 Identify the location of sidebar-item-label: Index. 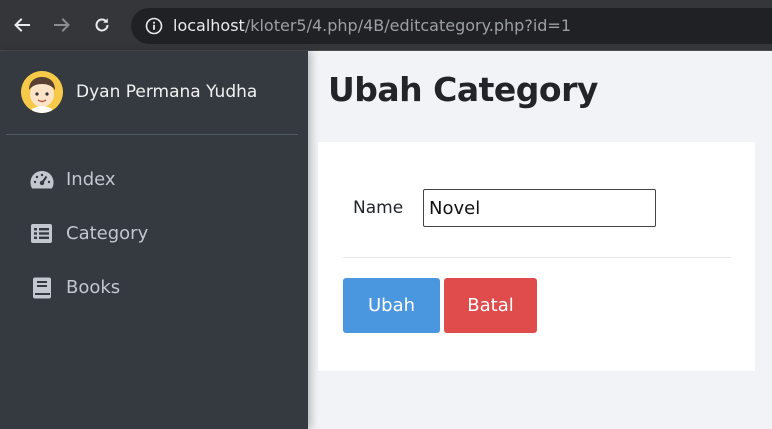
(91, 179).